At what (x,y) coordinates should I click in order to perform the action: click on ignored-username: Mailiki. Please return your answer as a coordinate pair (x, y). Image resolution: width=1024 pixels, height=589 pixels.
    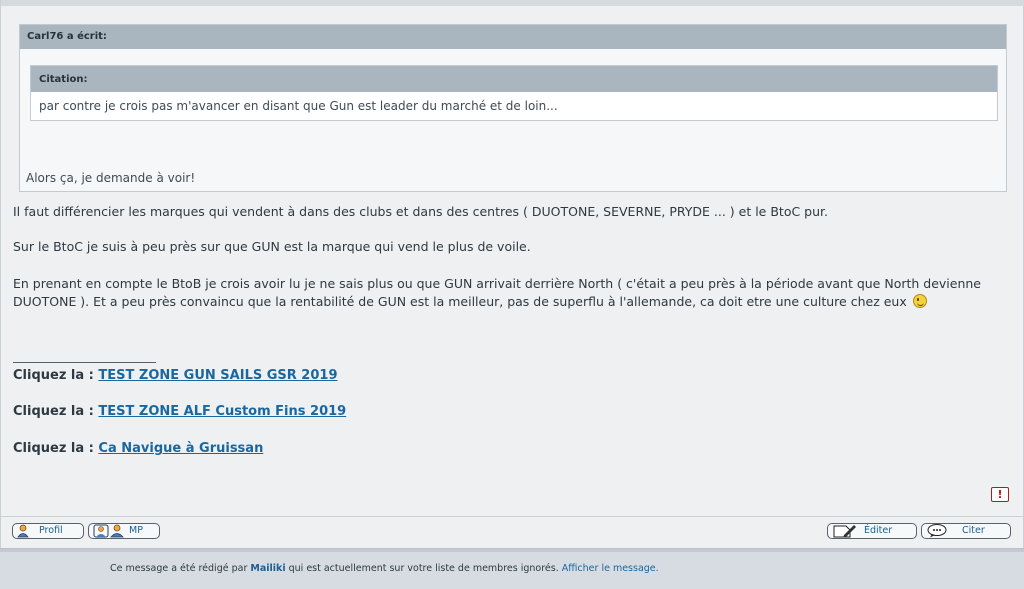
    Looking at the image, I should click on (267, 568).